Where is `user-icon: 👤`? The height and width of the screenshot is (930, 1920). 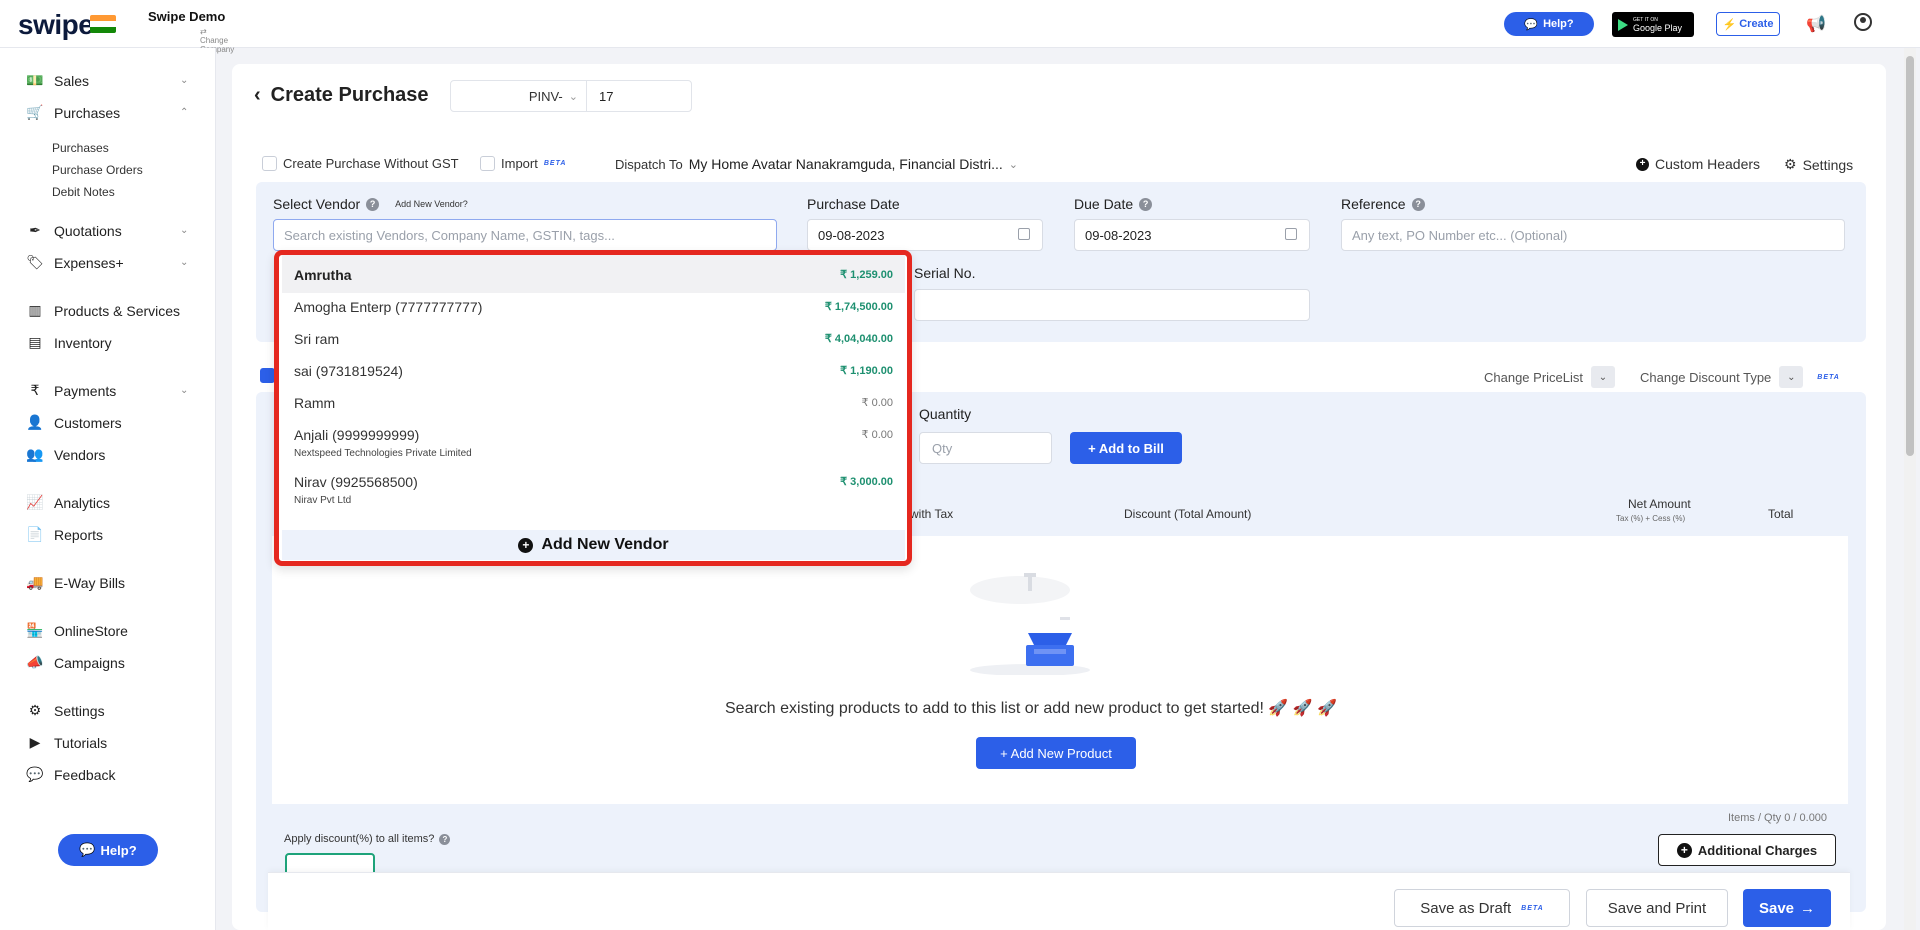
user-icon: 👤 is located at coordinates (35, 422).